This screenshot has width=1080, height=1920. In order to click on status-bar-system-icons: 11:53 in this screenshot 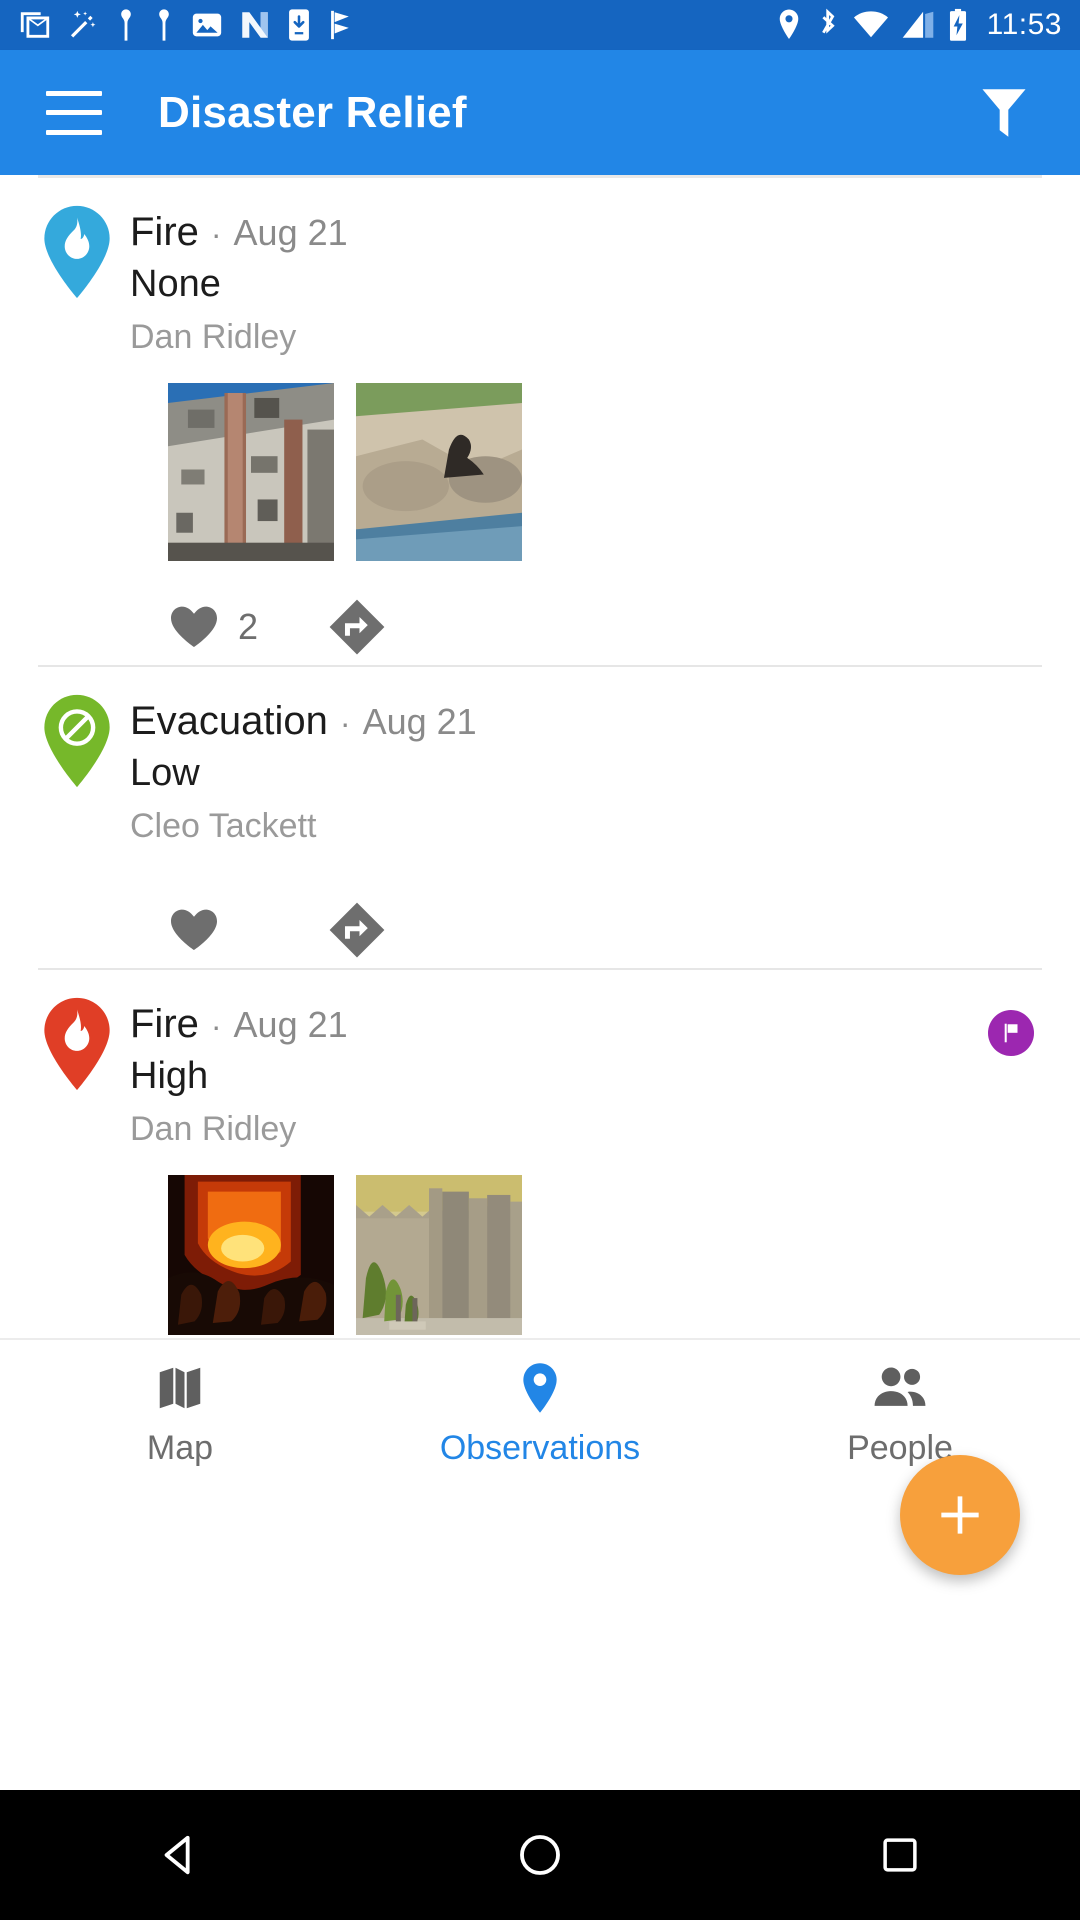, I will do `click(918, 25)`.